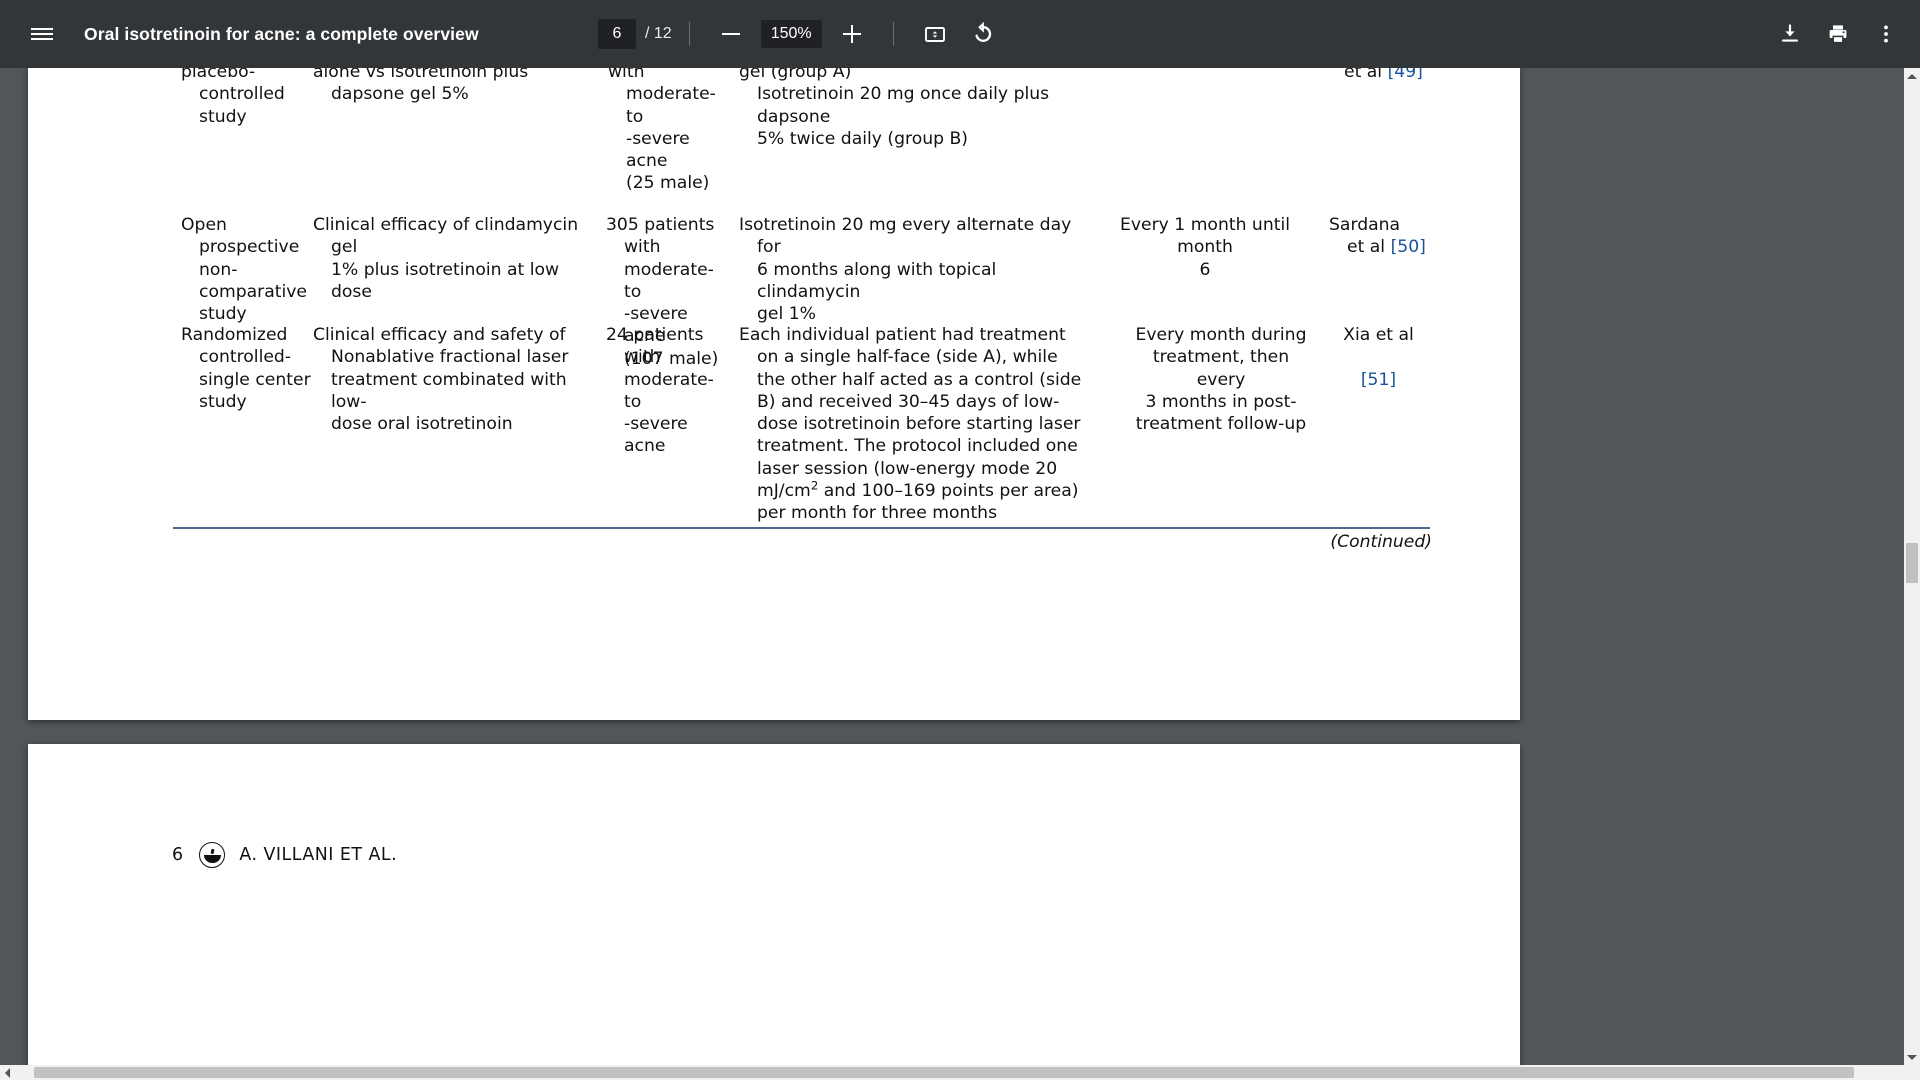 The height and width of the screenshot is (1080, 1920). What do you see at coordinates (318, 855) in the screenshot?
I see `footer-authors: A. VILLANI ET AL.` at bounding box center [318, 855].